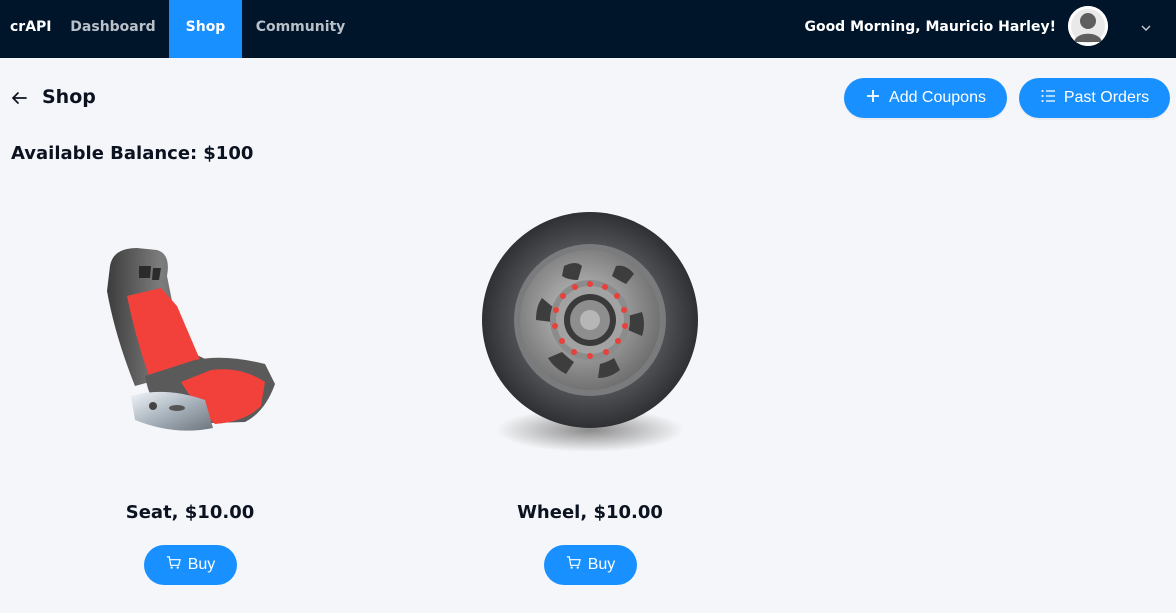 Image resolution: width=1176 pixels, height=613 pixels. I want to click on car-wheel-image, so click(590, 332).